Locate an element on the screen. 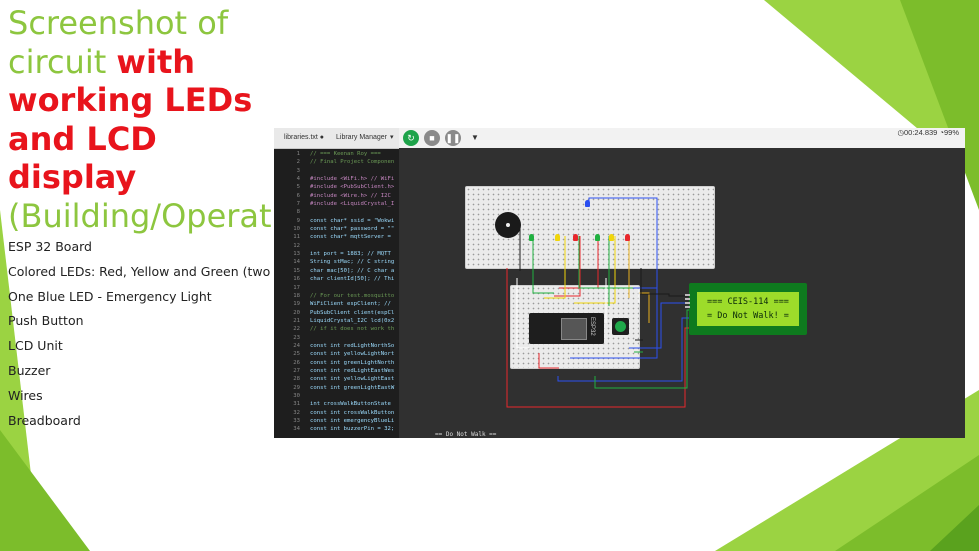  line-text: const int buzzerPin = 32; is located at coordinates (352, 429).